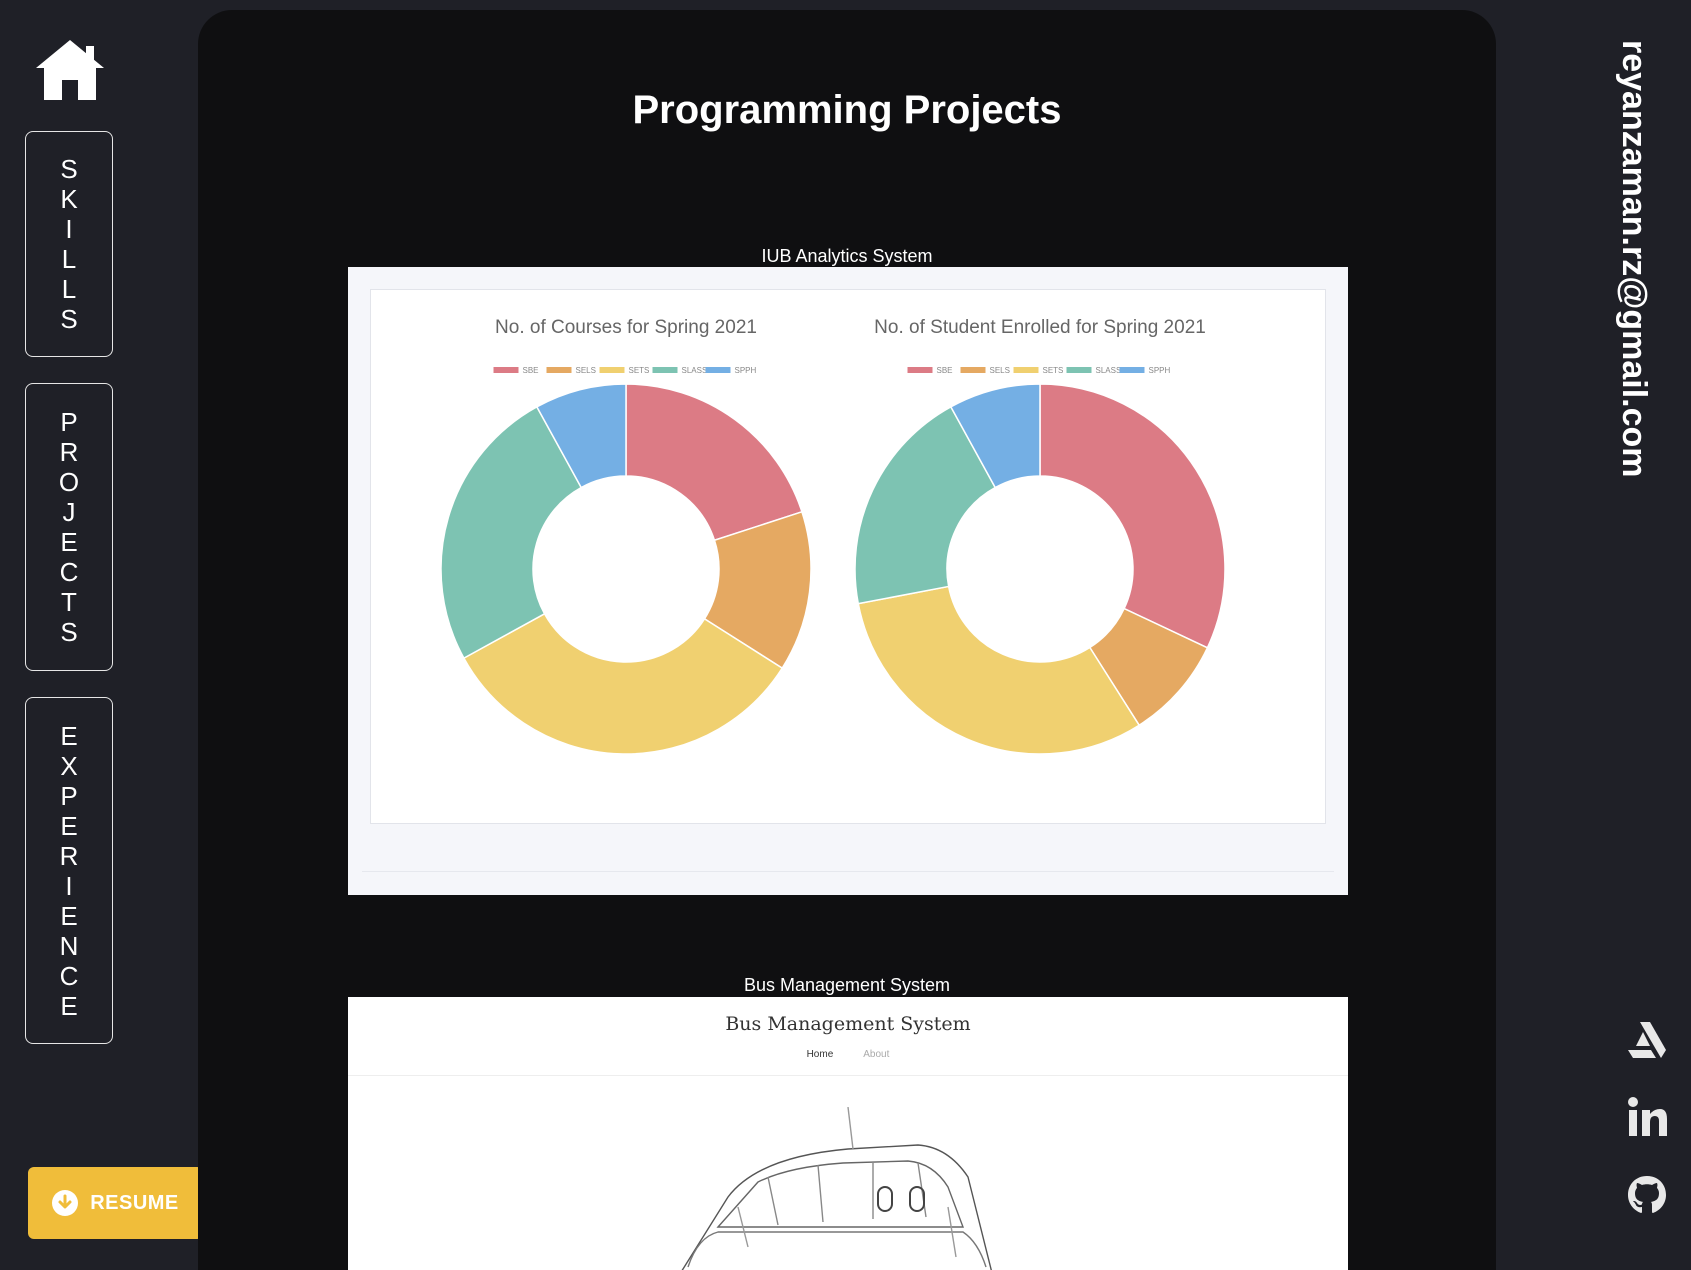  I want to click on nav-projects-button: PROJECTS, so click(69, 527).